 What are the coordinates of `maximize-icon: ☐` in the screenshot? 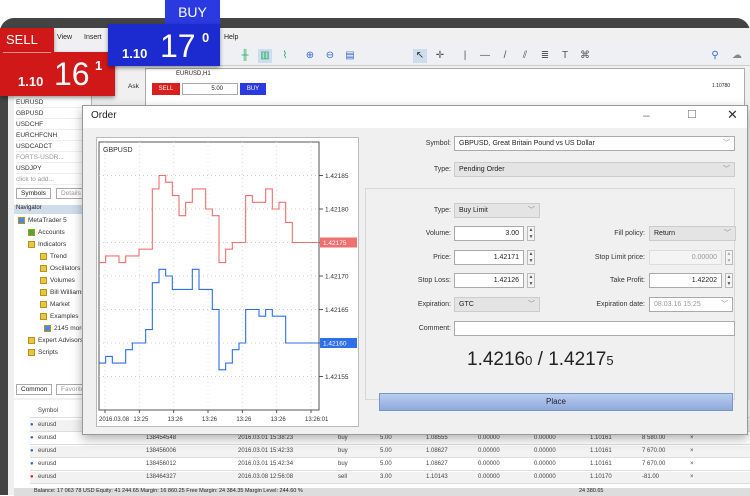 It's located at (692, 114).